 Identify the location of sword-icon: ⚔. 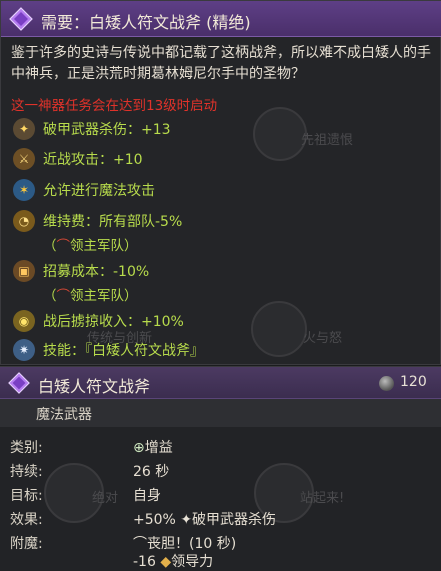
(24, 159).